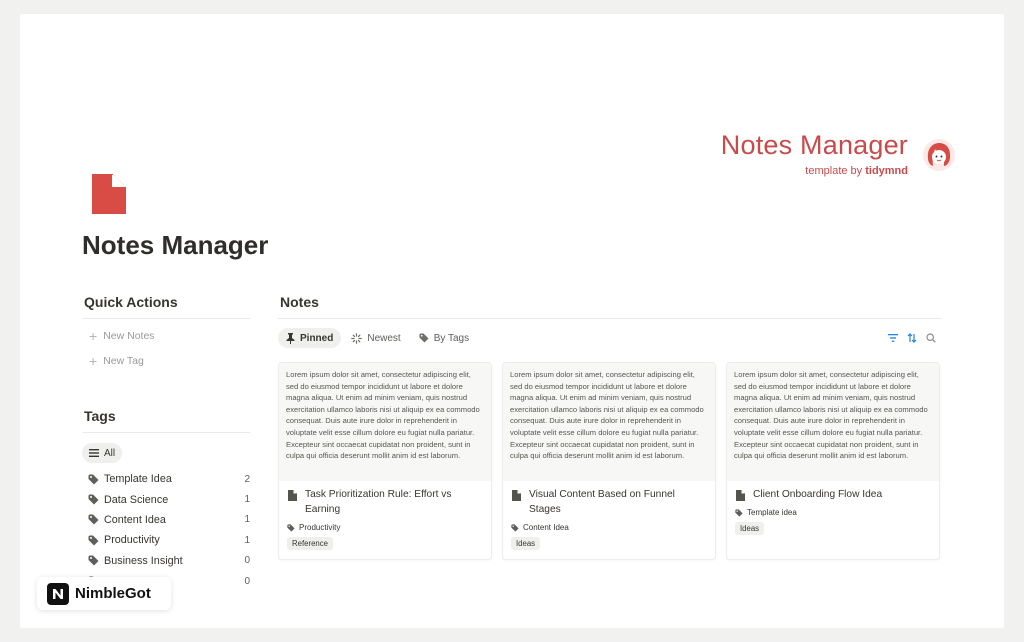 This screenshot has height=642, width=1024. Describe the element at coordinates (113, 593) in the screenshot. I see `watermark-label: NimbleGot` at that location.